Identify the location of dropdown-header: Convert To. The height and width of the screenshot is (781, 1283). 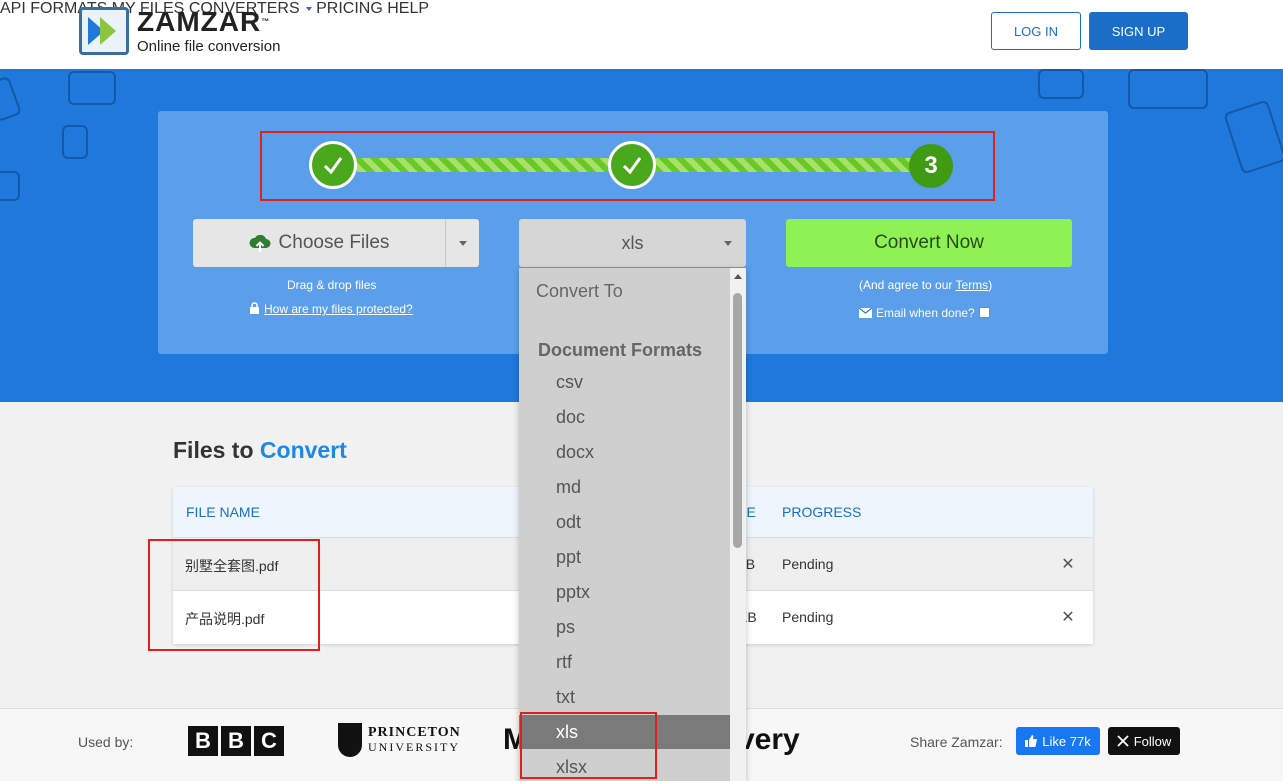
(579, 291).